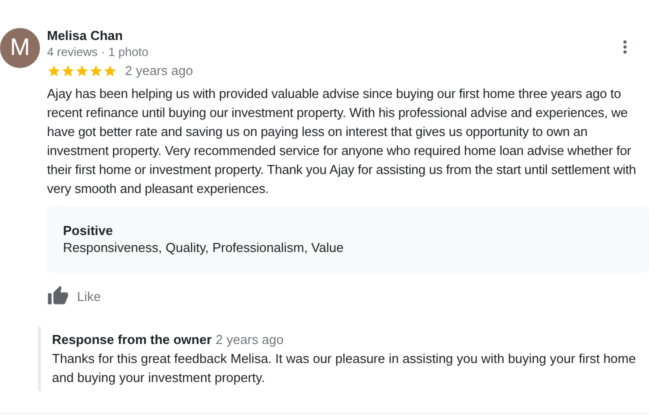  Describe the element at coordinates (132, 339) in the screenshot. I see `response-title: Response from the owner` at that location.